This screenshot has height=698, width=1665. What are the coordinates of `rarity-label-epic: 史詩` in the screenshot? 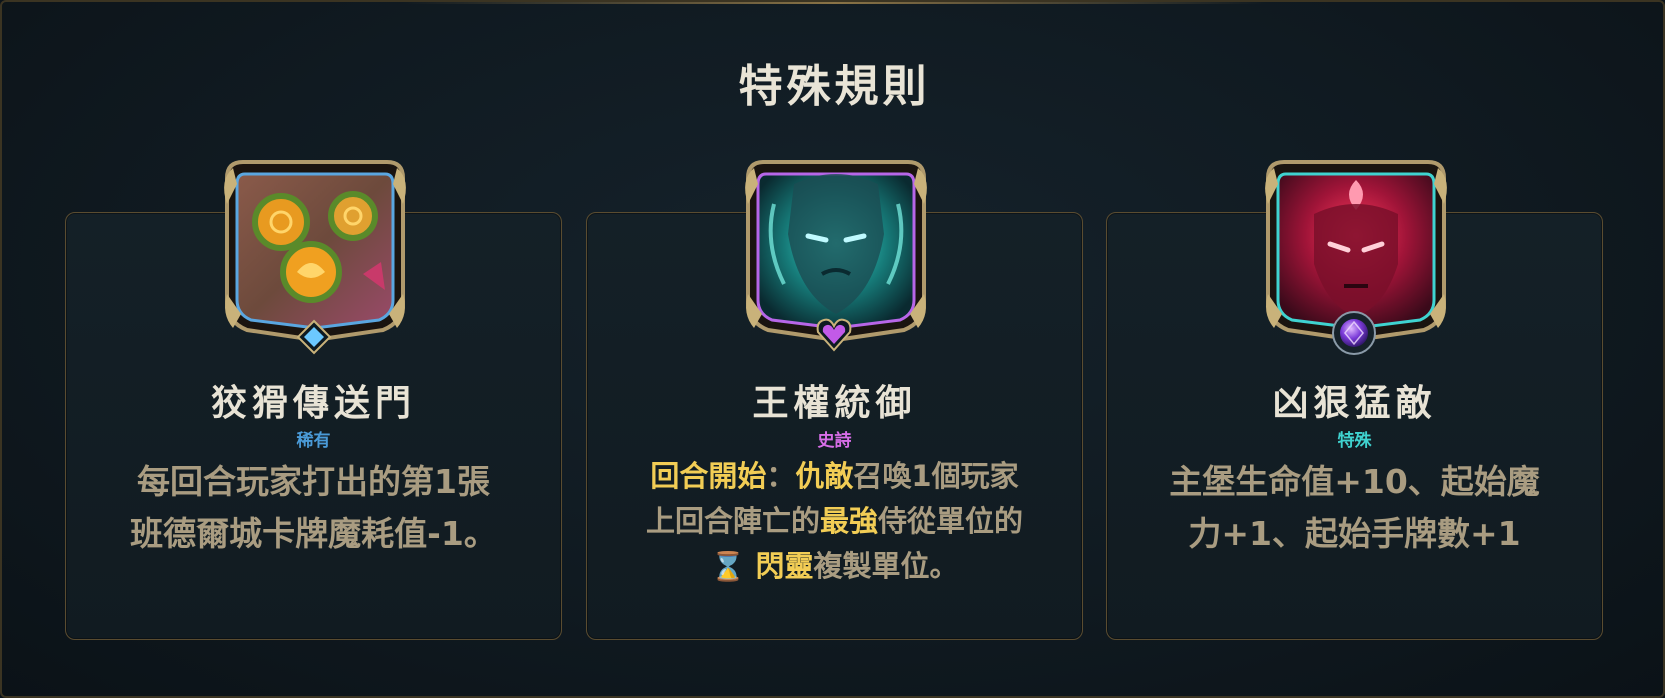 It's located at (834, 441).